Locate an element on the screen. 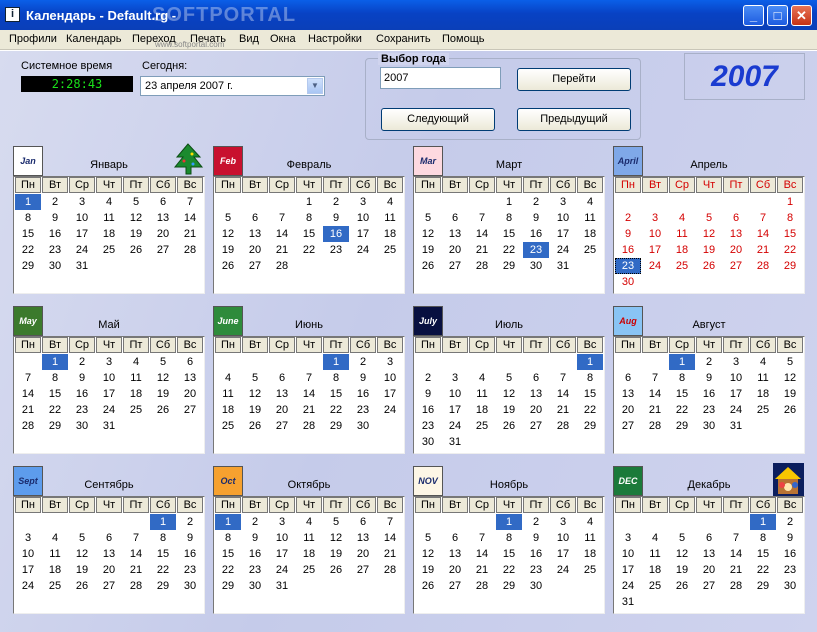 This screenshot has width=817, height=632. go-button: Перейти is located at coordinates (574, 79).